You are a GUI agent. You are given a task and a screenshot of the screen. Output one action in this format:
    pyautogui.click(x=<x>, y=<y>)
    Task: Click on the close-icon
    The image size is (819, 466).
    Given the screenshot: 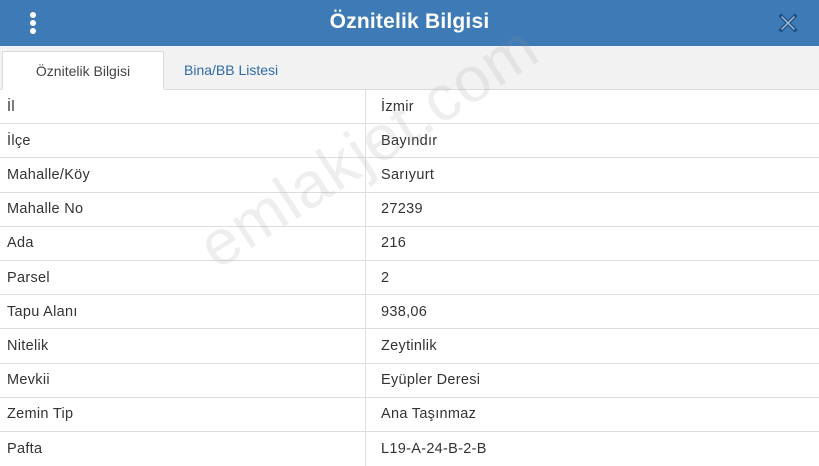 What is the action you would take?
    pyautogui.click(x=788, y=23)
    